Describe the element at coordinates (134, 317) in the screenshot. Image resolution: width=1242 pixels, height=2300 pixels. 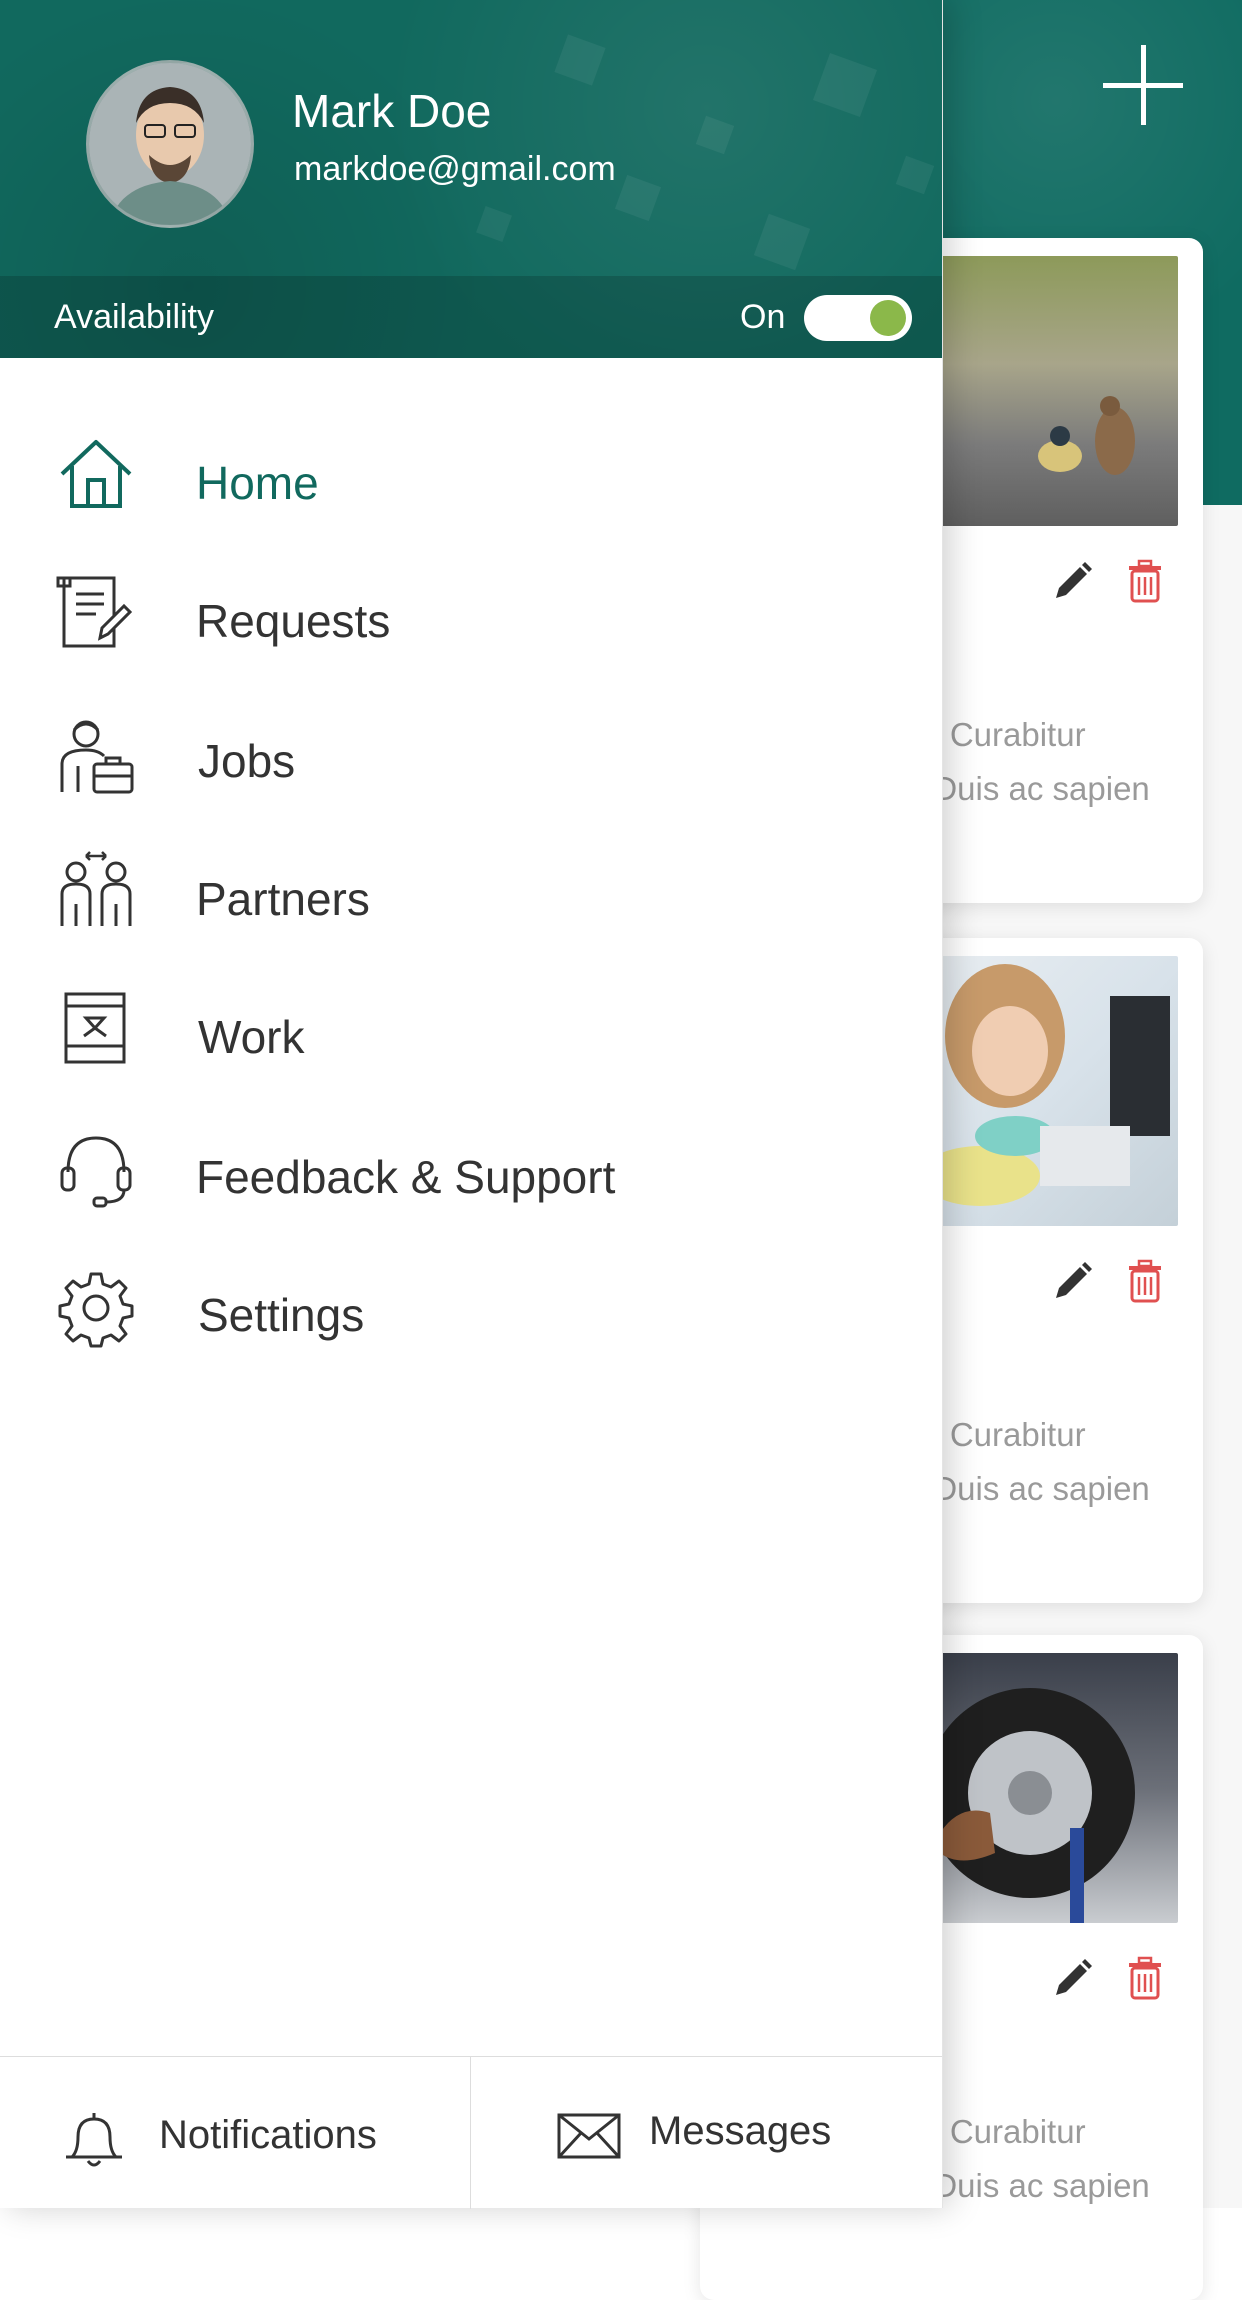
I see `availability-label: Availability` at that location.